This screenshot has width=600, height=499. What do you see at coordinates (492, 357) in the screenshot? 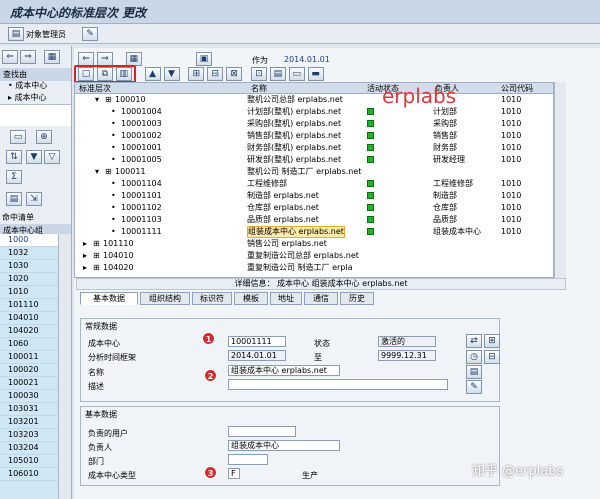
I see `drilldown-icon: ⊟` at bounding box center [492, 357].